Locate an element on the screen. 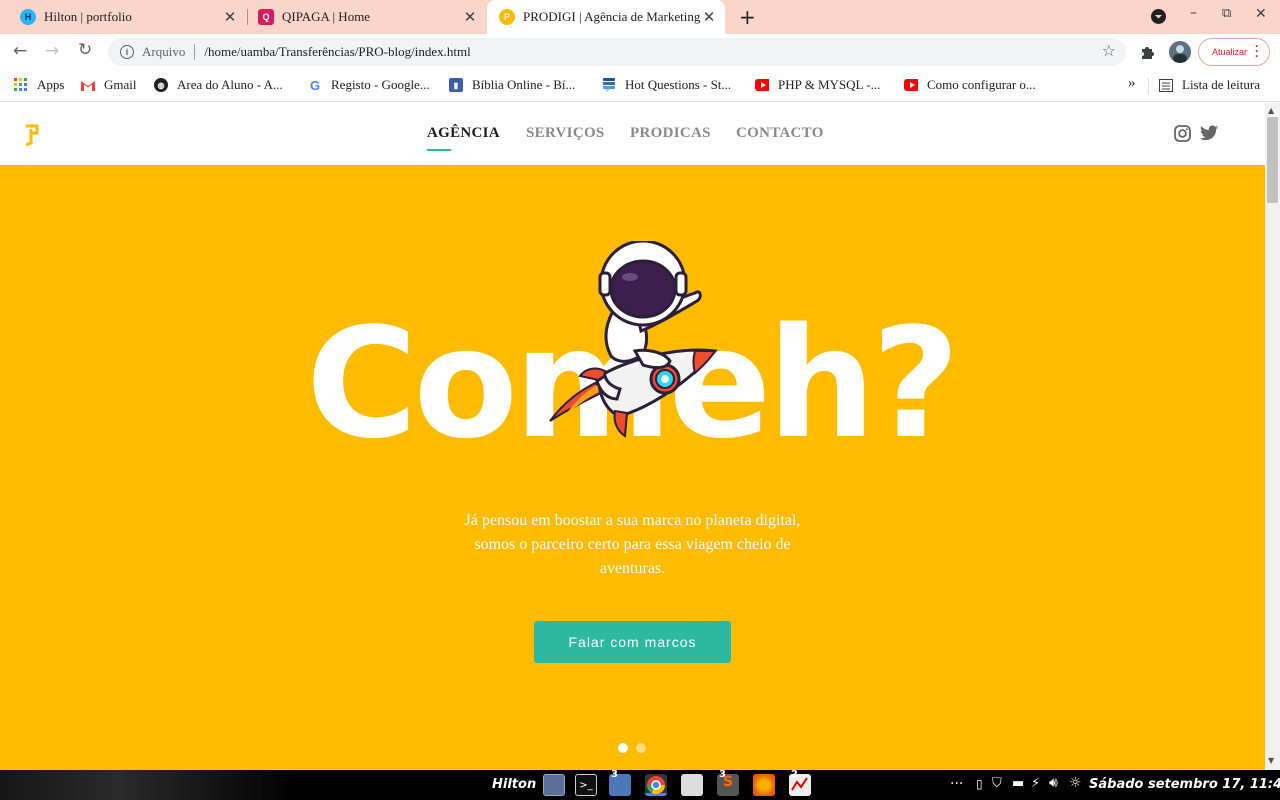  tab-title: PRODIGI | Agência de Marketing is located at coordinates (612, 16).